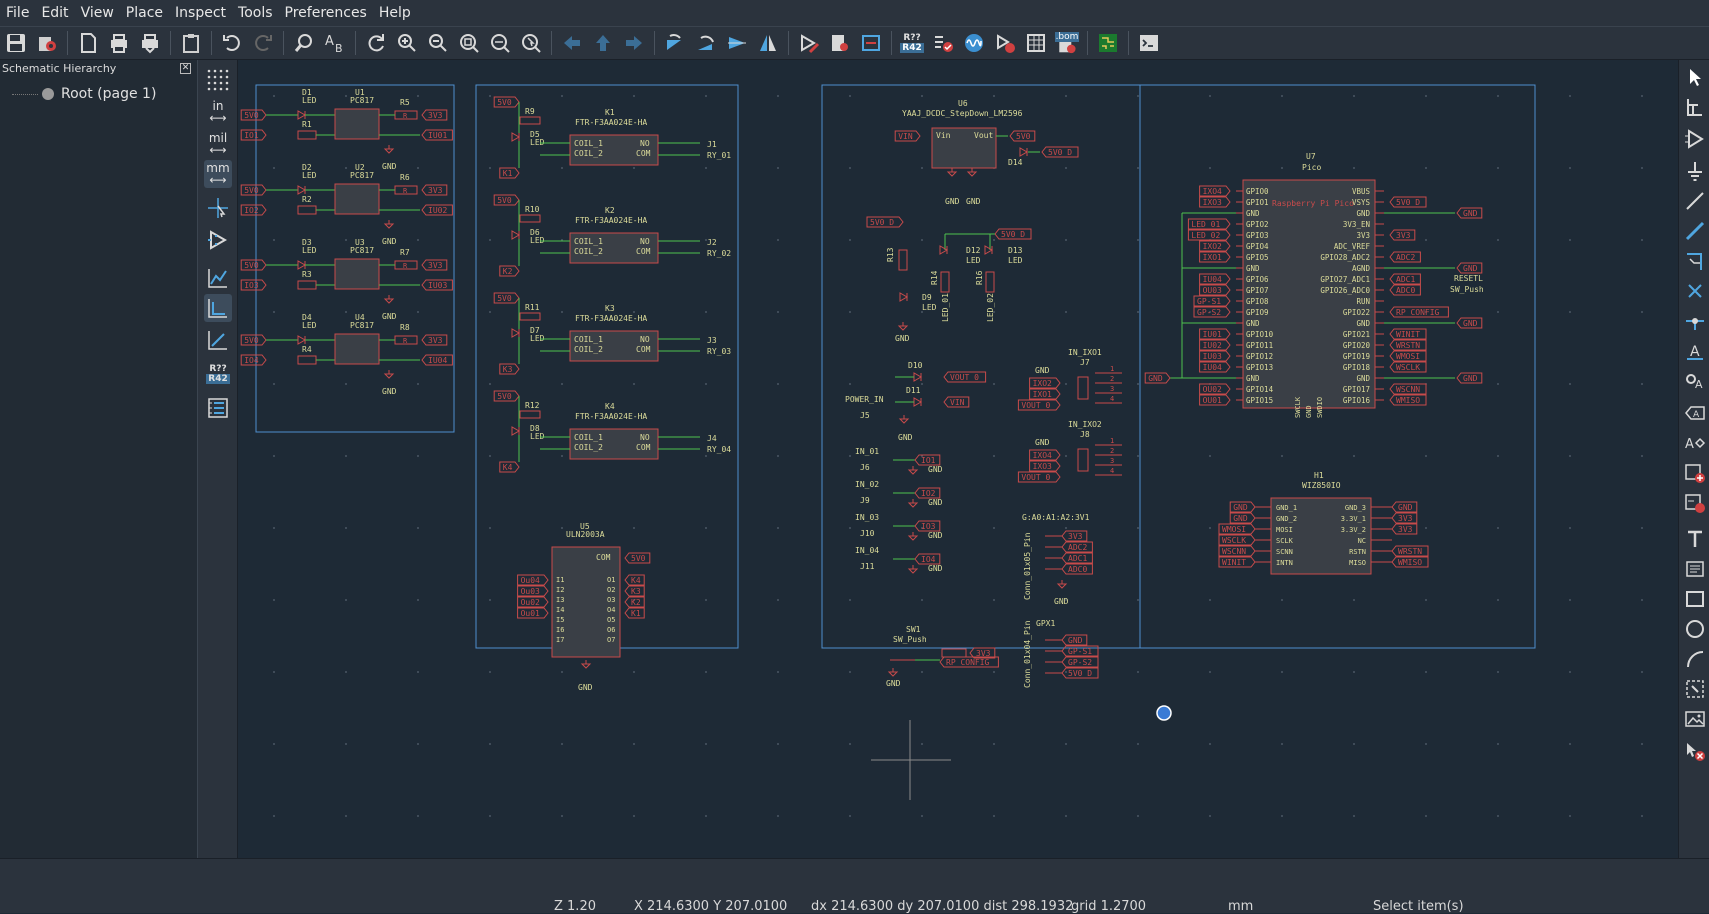 Image resolution: width=1709 pixels, height=914 pixels. What do you see at coordinates (572, 43) in the screenshot?
I see `navigate-back-button` at bounding box center [572, 43].